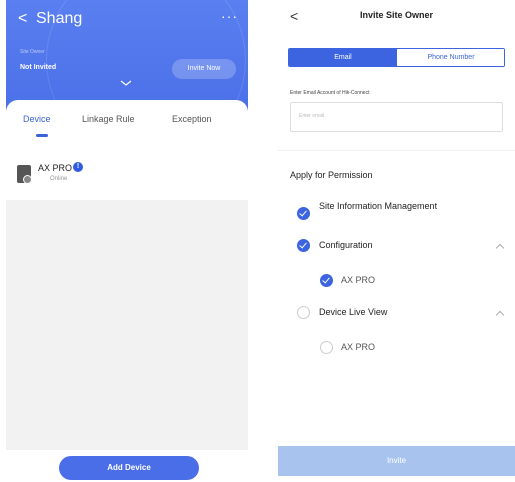  I want to click on invite-now-button: Invite Now, so click(204, 69).